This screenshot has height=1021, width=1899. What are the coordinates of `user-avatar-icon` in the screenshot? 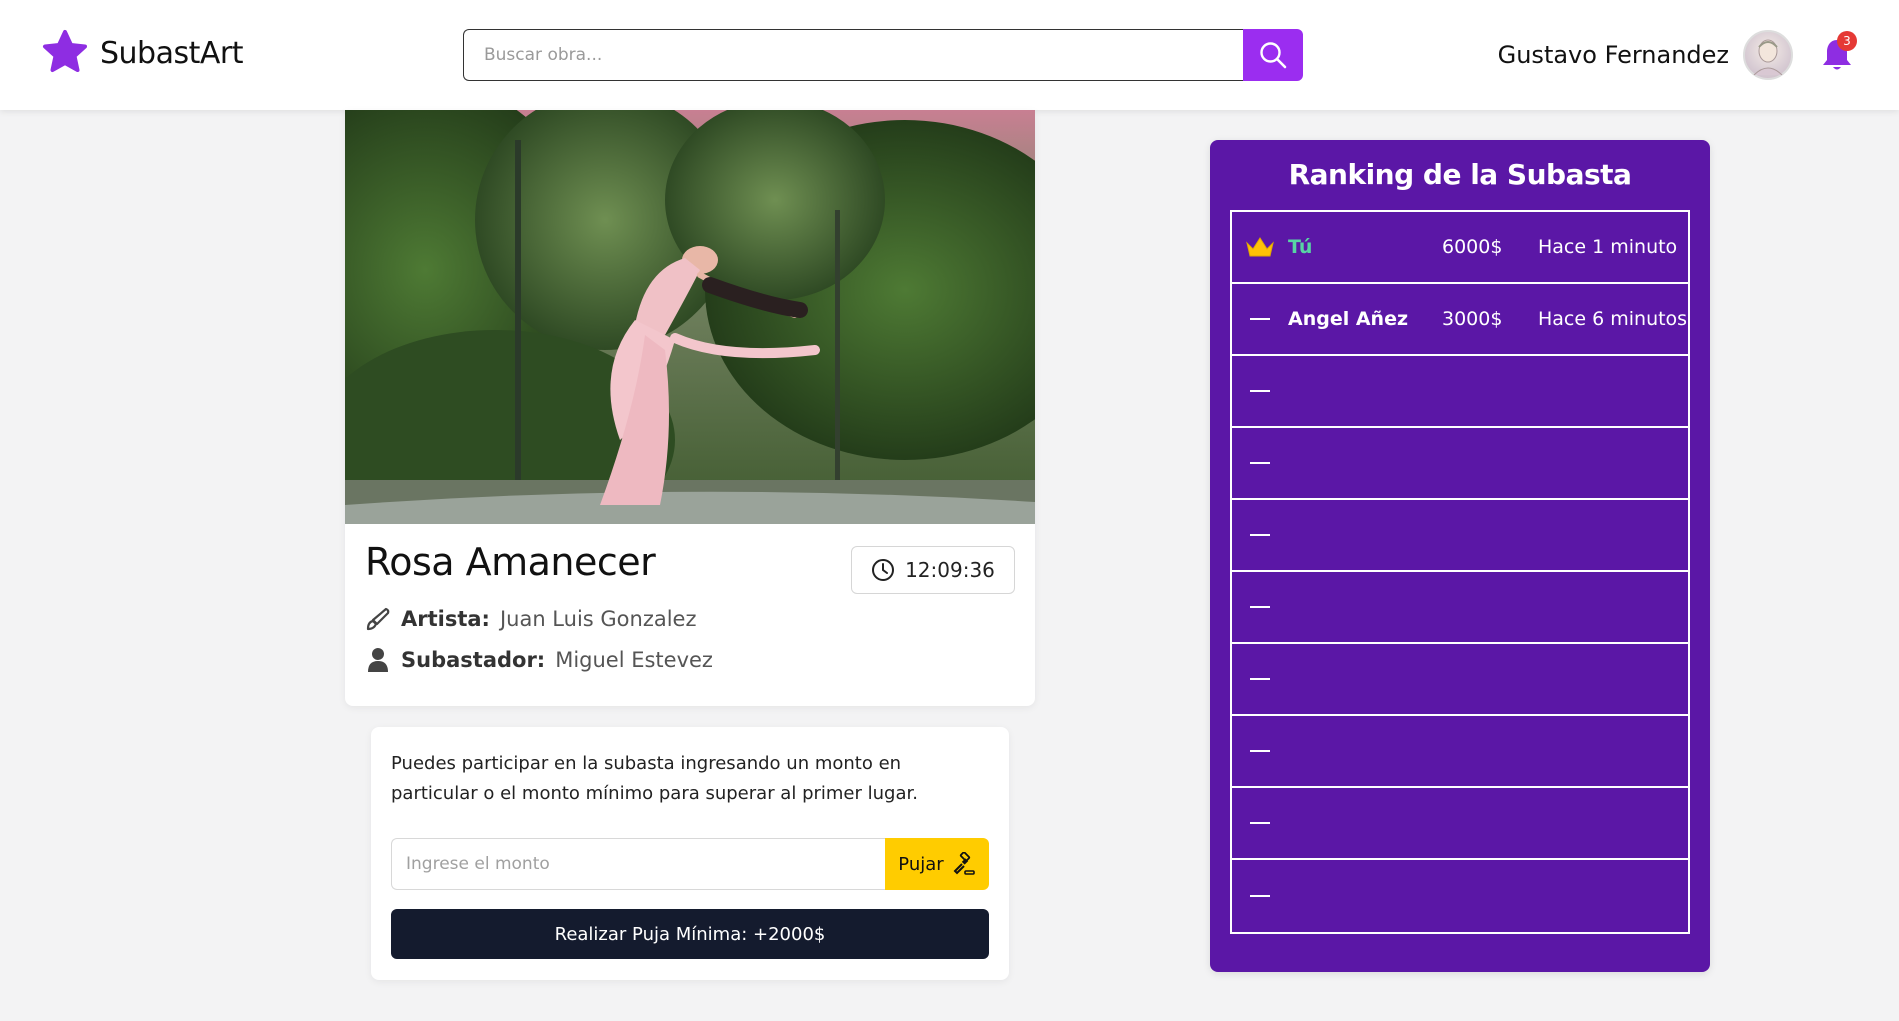 It's located at (1768, 57).